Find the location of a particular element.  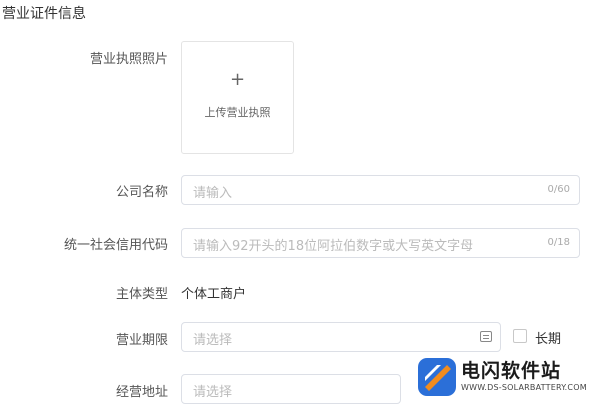

watermark-subtitle: WWW.DS-SOLARBATTERY.COM is located at coordinates (524, 387).